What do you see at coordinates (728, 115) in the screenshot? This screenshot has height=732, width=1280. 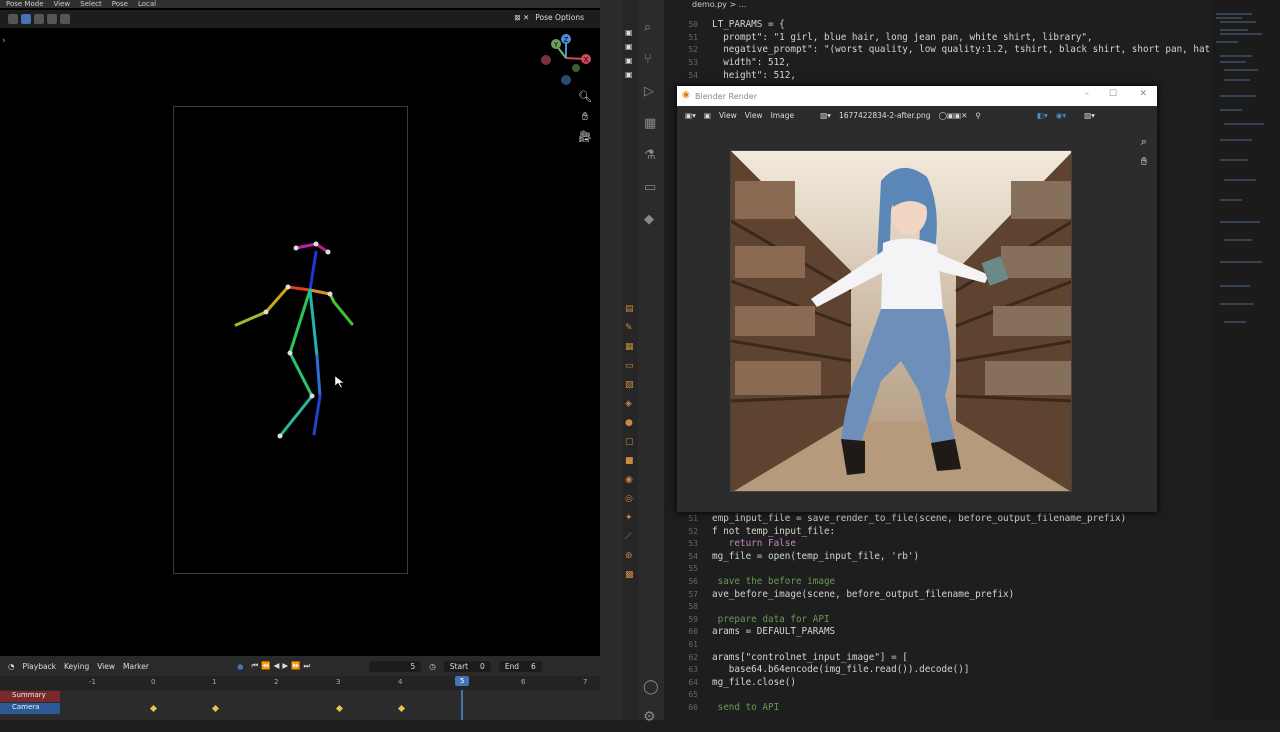 I see `view-dropdown: View` at bounding box center [728, 115].